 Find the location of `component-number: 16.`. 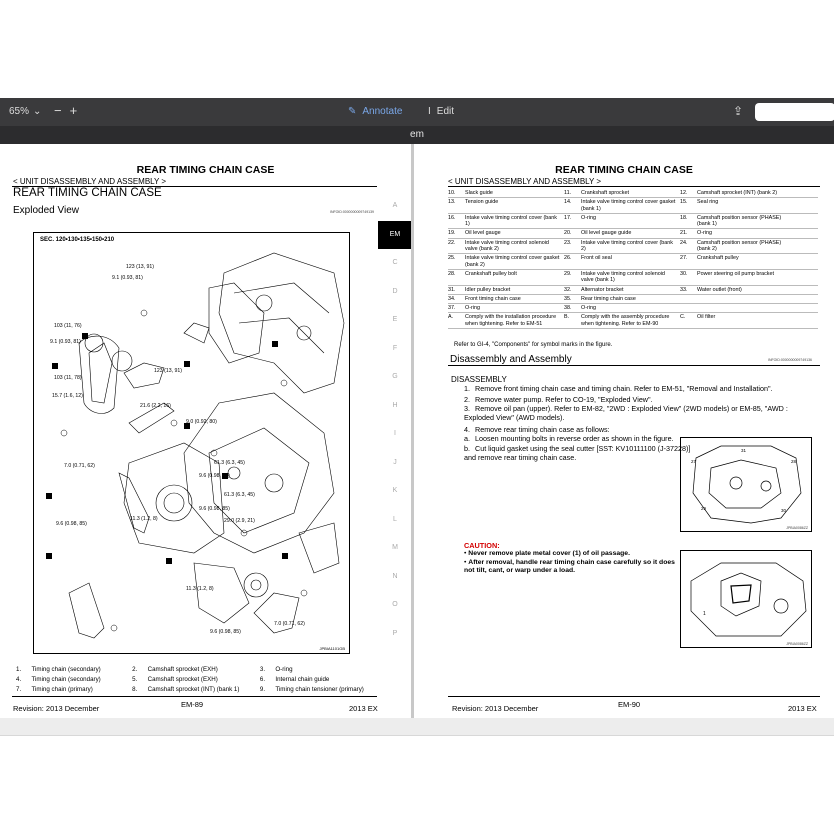

component-number: 16. is located at coordinates (452, 217).